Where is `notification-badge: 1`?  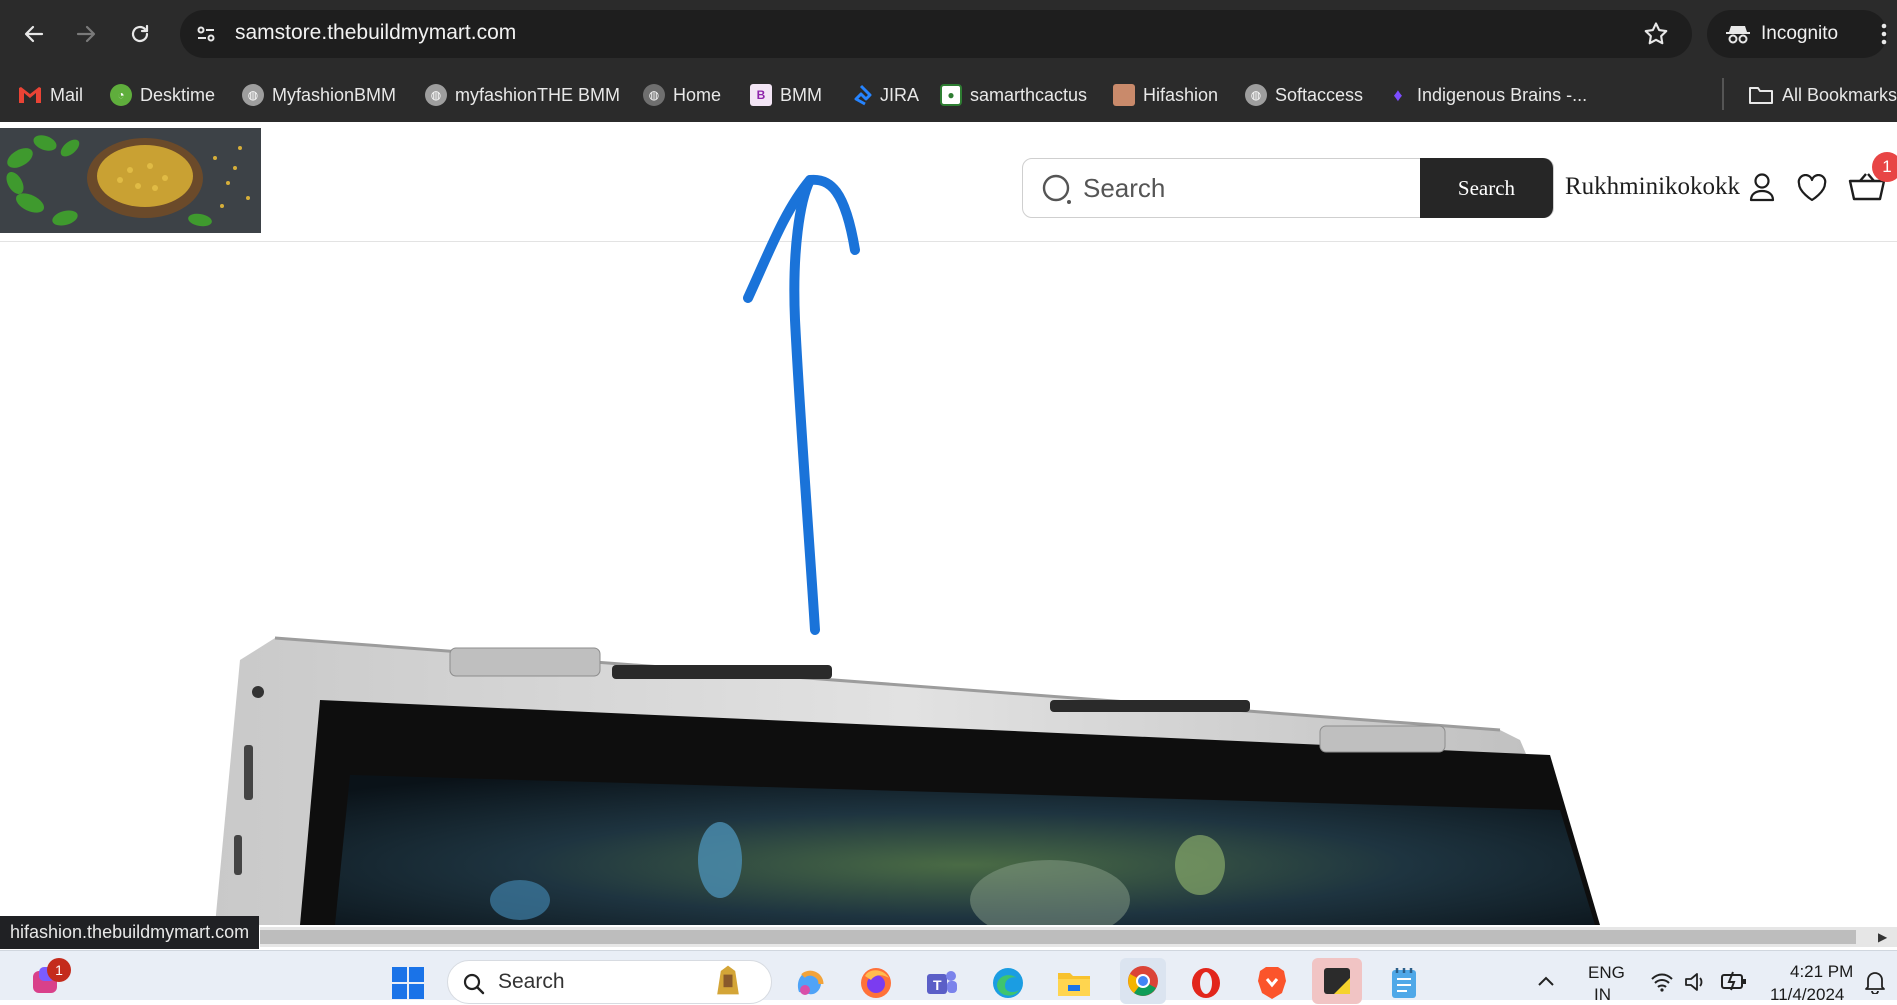
notification-badge: 1 is located at coordinates (59, 970).